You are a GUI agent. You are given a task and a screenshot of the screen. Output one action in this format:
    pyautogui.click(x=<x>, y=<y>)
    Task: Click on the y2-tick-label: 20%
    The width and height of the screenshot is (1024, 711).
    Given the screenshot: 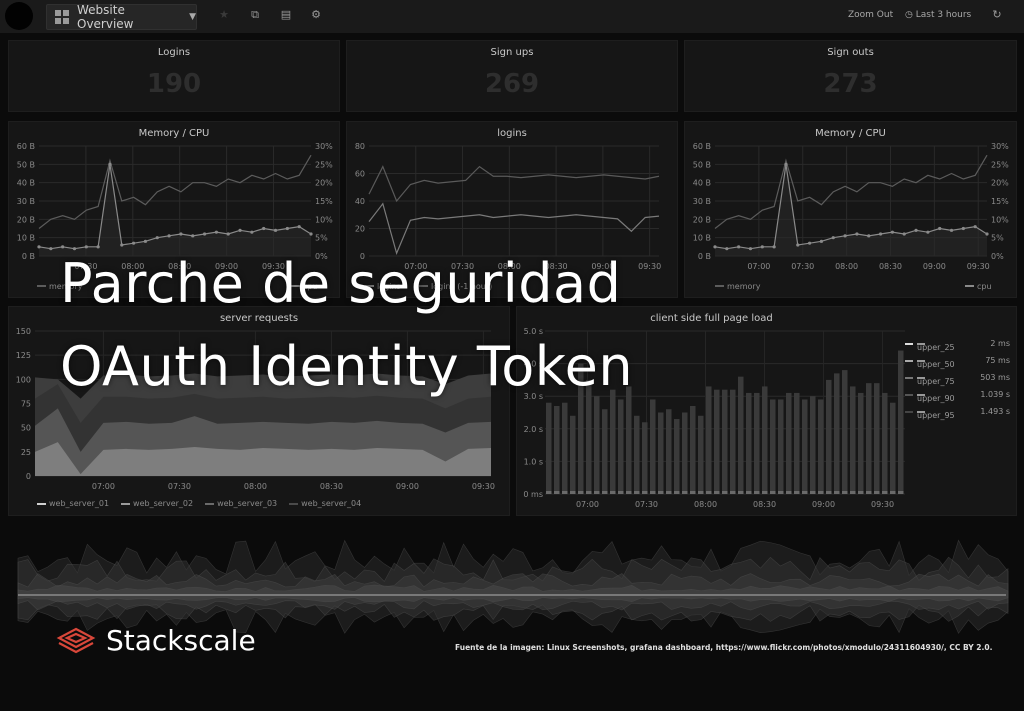 What is the action you would take?
    pyautogui.click(x=1000, y=183)
    